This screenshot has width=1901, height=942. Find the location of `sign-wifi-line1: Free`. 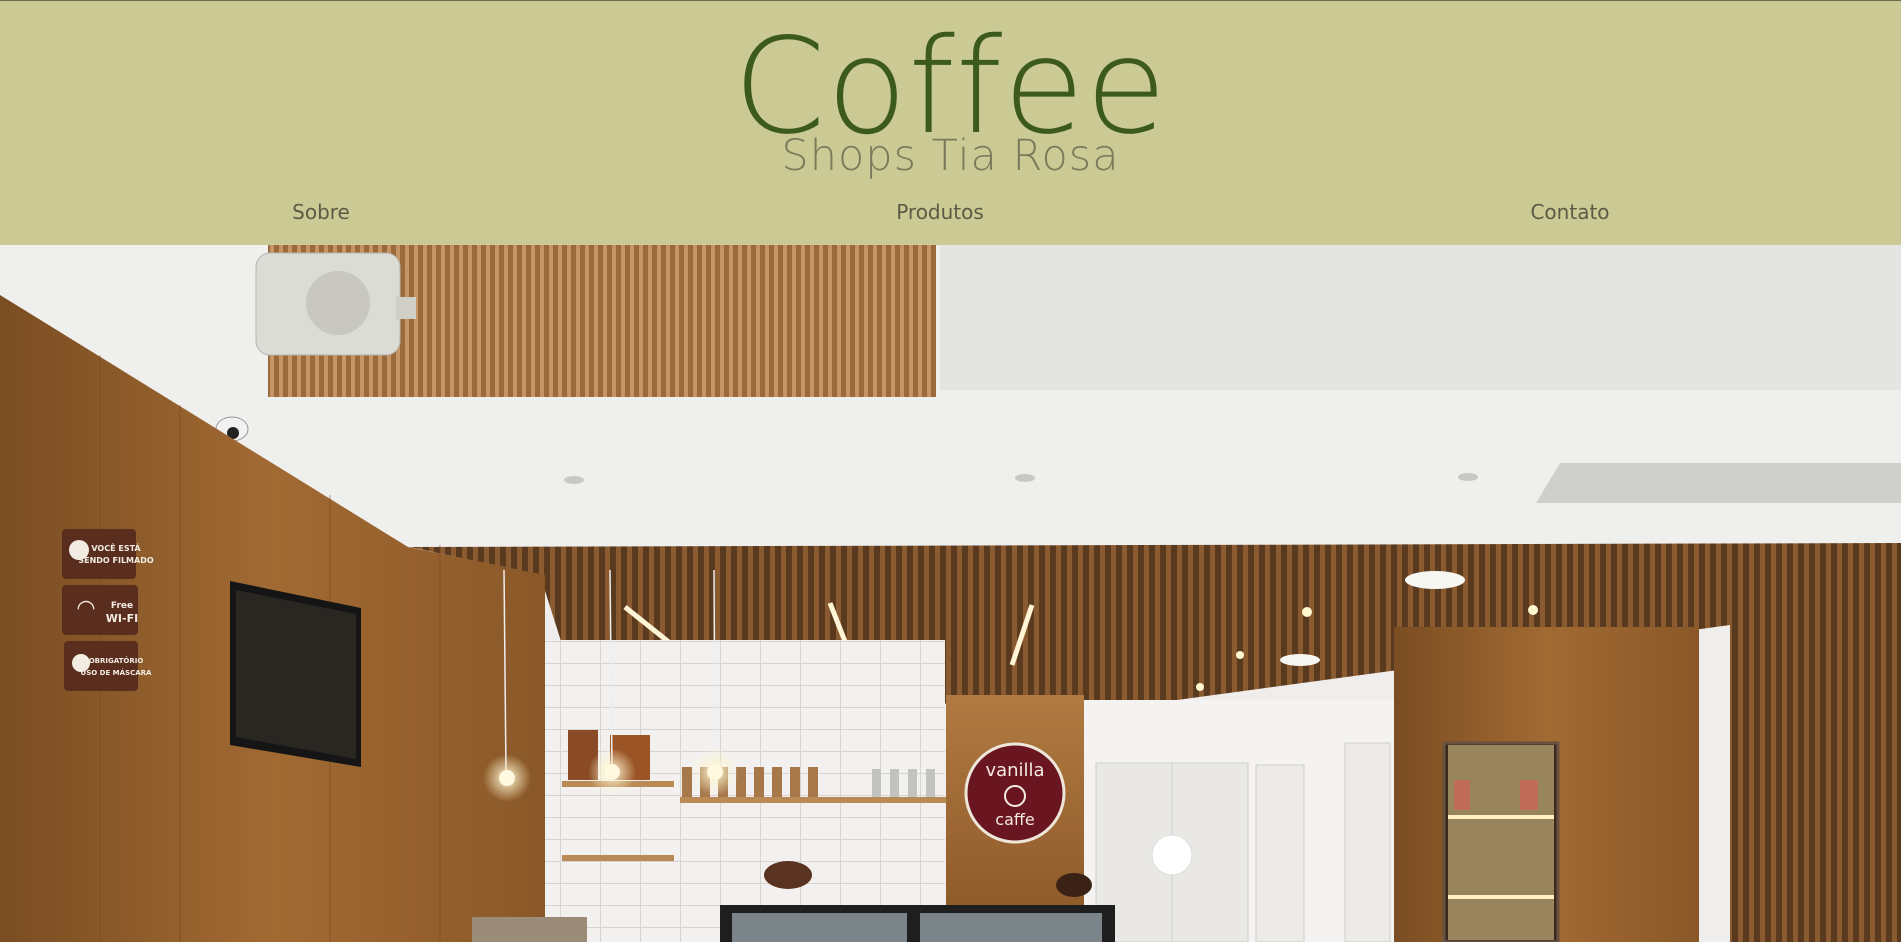

sign-wifi-line1: Free is located at coordinates (122, 606).